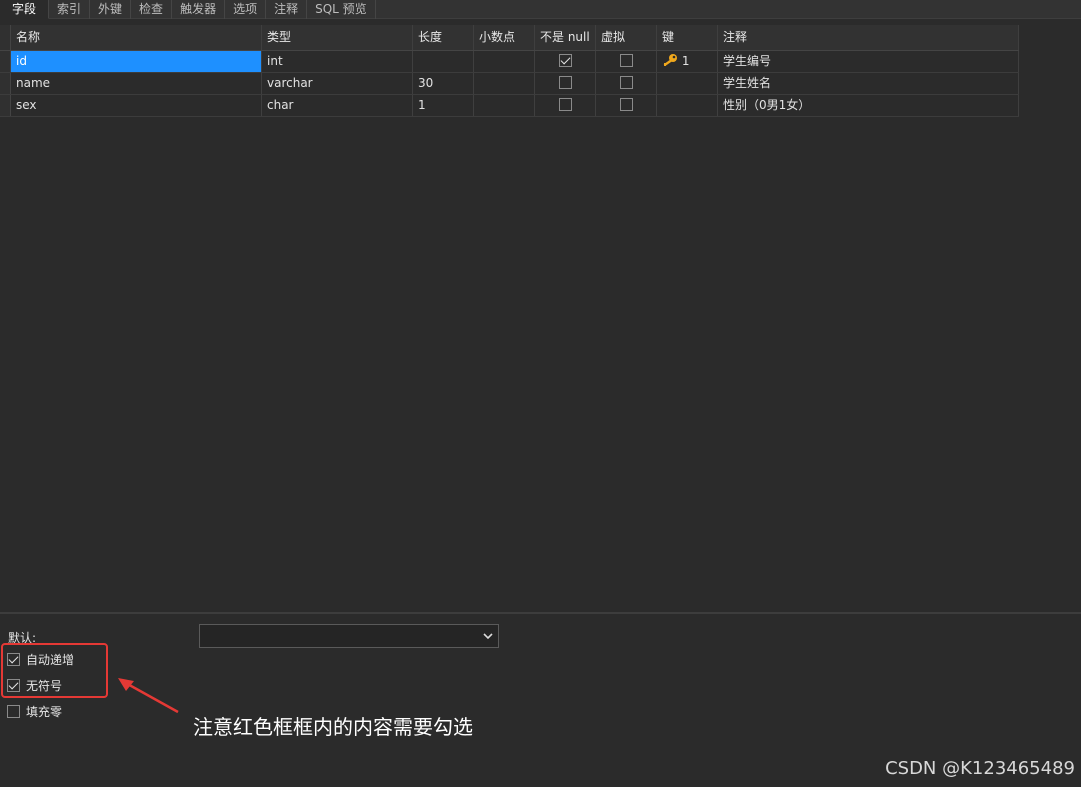  What do you see at coordinates (44, 711) in the screenshot?
I see `zerofill-label: 填充零` at bounding box center [44, 711].